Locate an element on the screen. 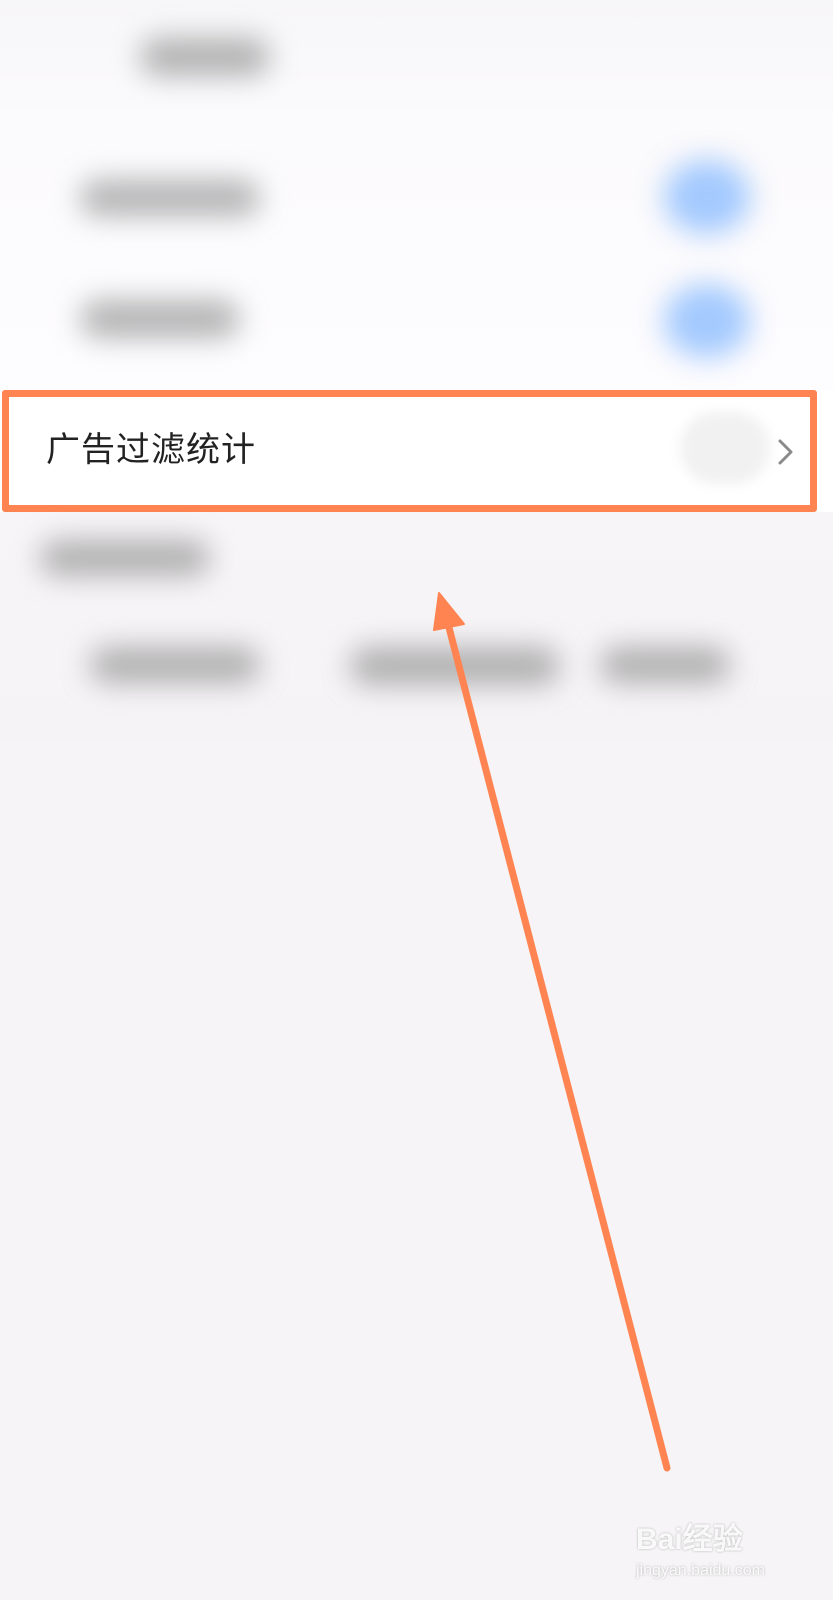 Image resolution: width=833 pixels, height=1600 pixels. ad-filter-stats-row: 广告过滤统计 is located at coordinates (416, 451).